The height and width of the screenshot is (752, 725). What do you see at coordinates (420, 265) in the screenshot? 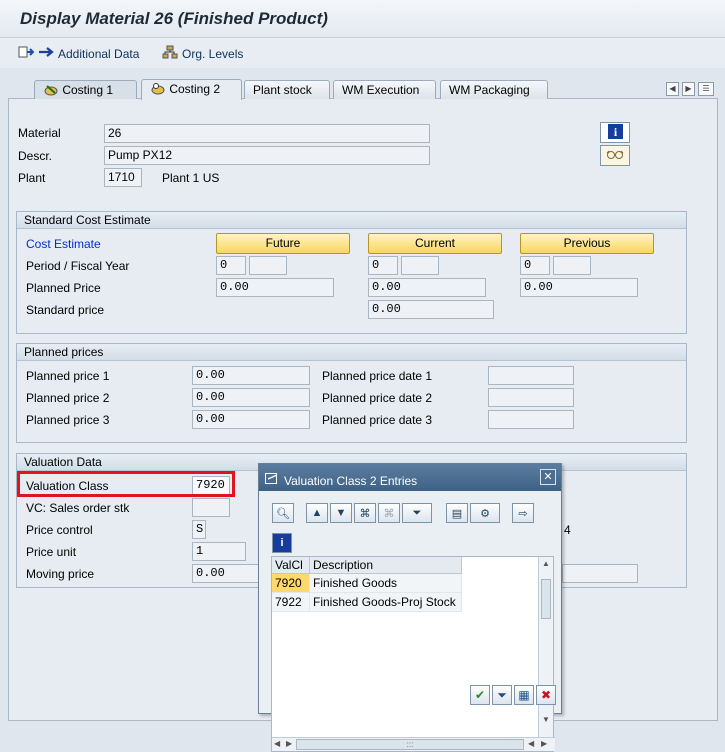
I see `current-year-field` at bounding box center [420, 265].